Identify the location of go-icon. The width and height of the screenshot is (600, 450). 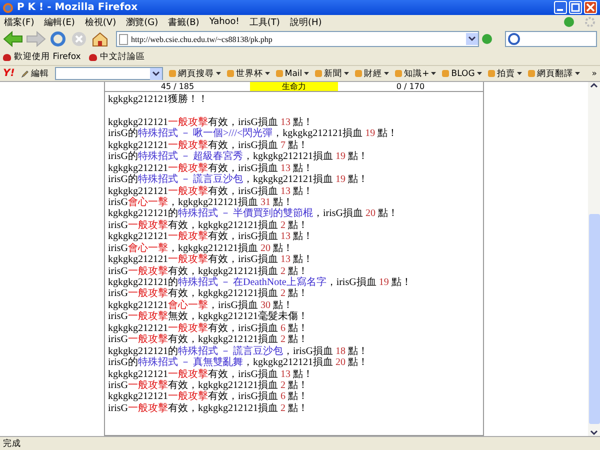
(487, 39).